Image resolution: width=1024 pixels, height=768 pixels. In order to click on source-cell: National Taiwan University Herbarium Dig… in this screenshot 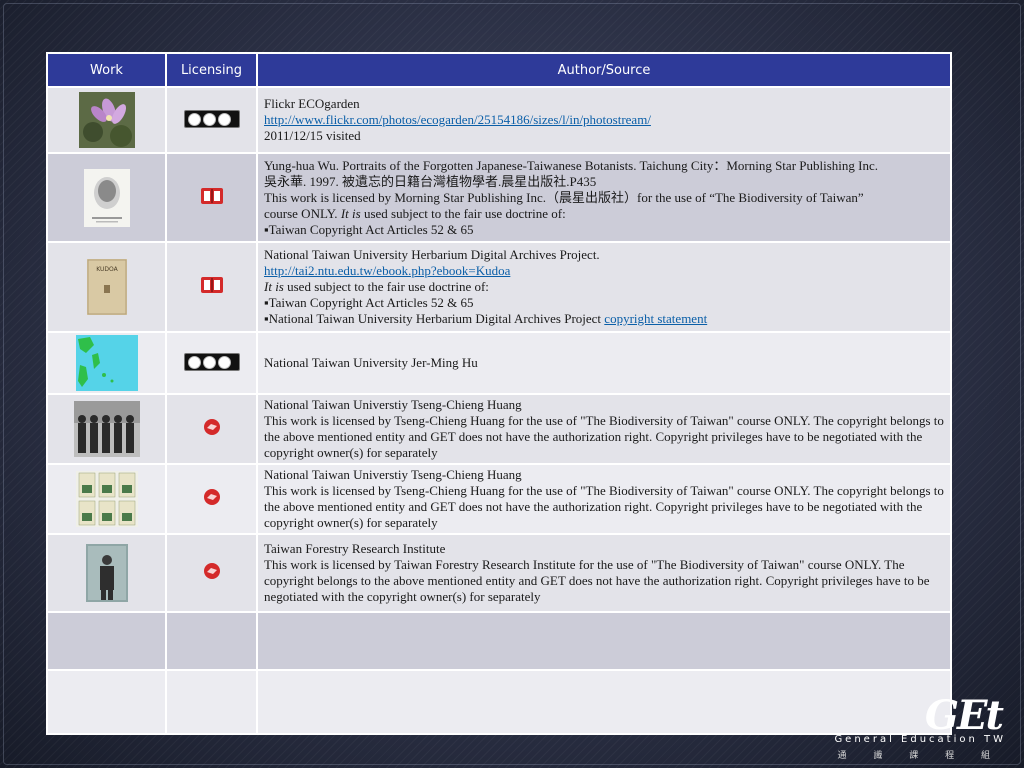, I will do `click(604, 287)`.